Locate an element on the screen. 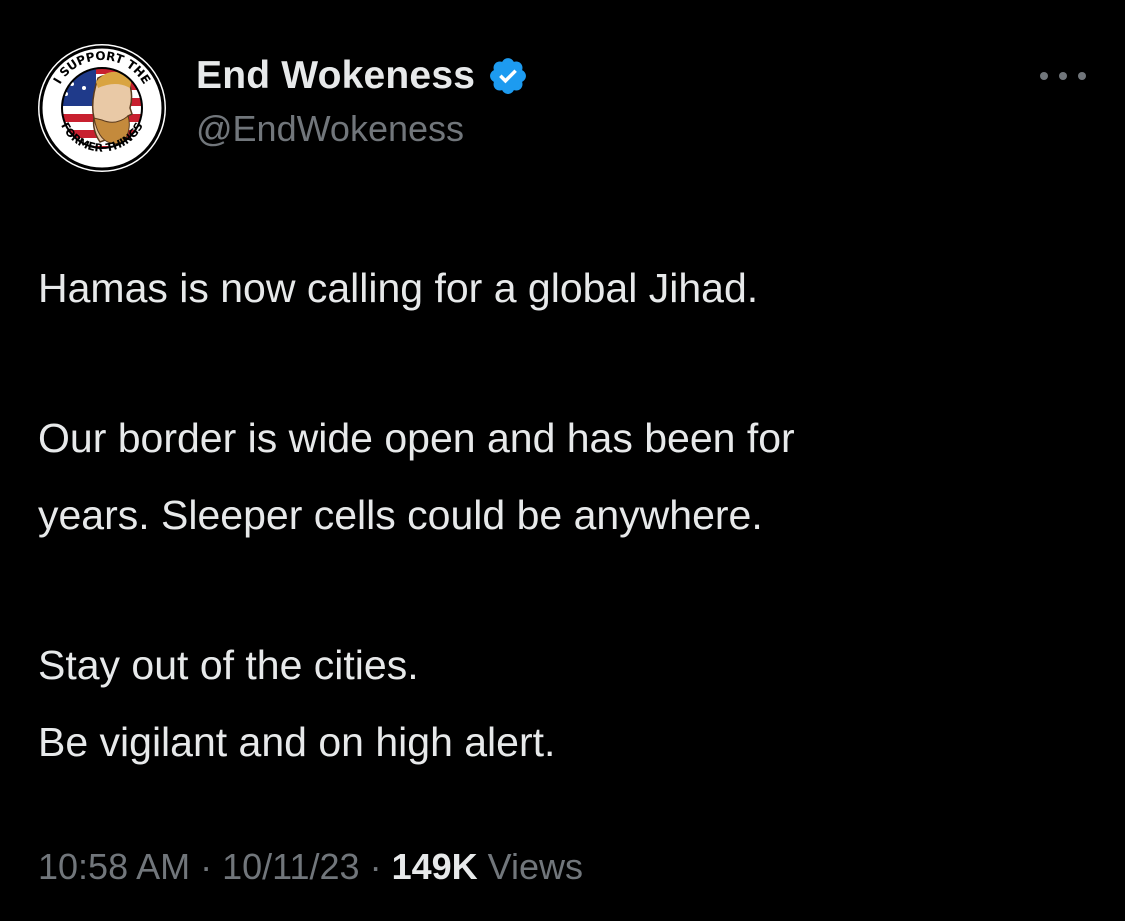 This screenshot has width=1125, height=921. tweet-date: 10/11/23 is located at coordinates (290, 866).